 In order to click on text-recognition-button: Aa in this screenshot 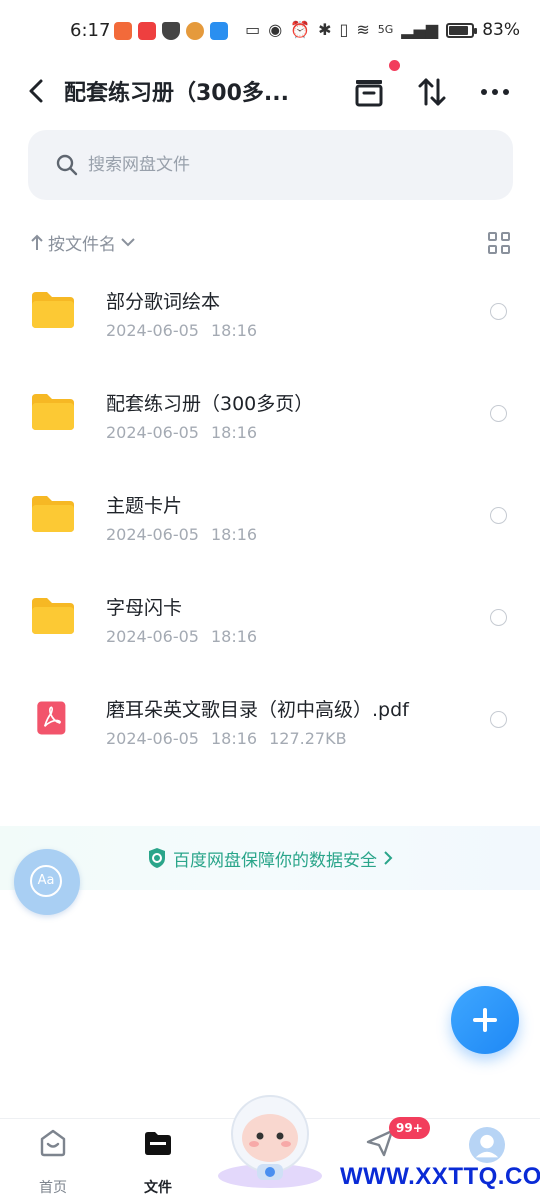, I will do `click(47, 882)`.